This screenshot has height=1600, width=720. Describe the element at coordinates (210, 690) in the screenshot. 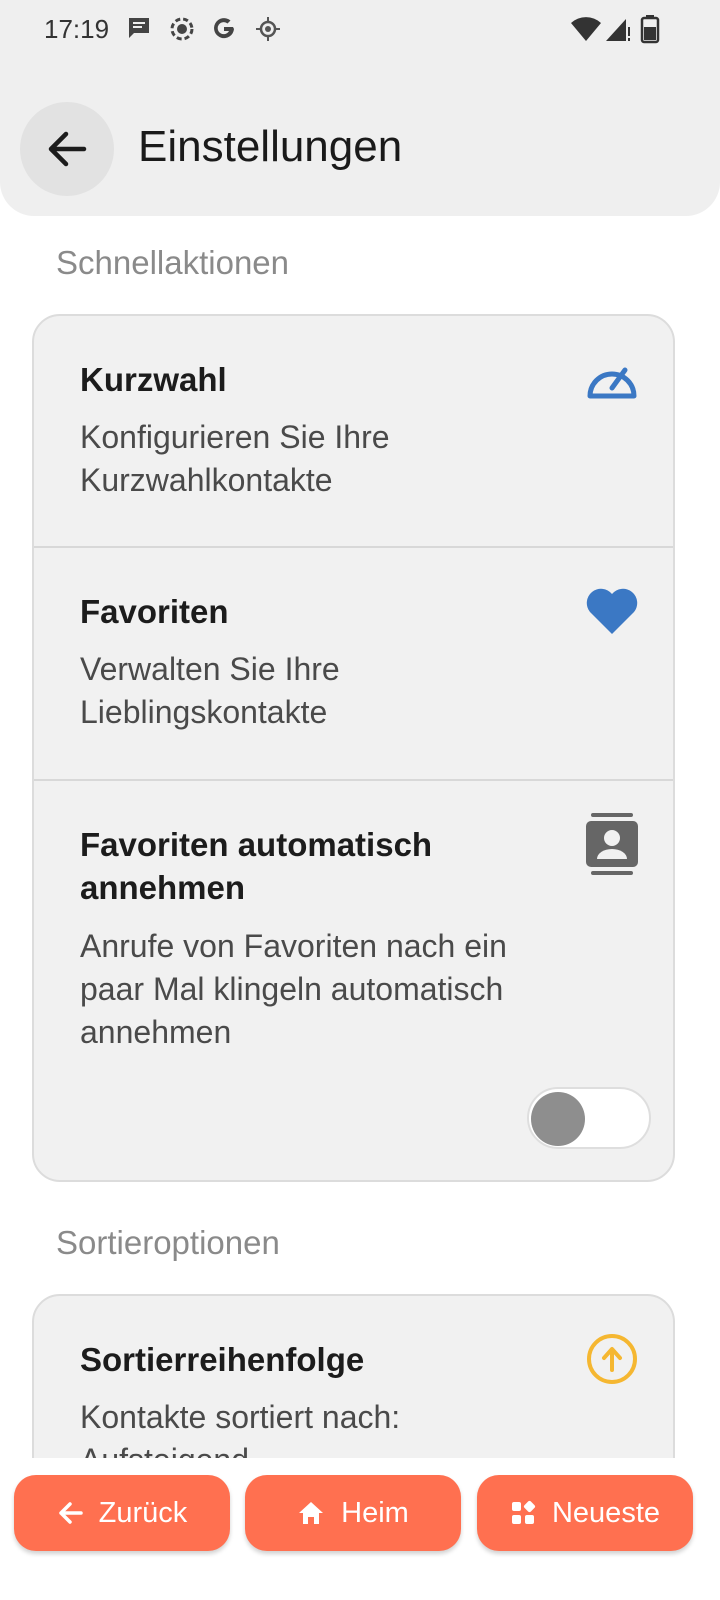

I see `setting-subtitle: Verwalten Sie Ihre Lieblingskontakte` at that location.